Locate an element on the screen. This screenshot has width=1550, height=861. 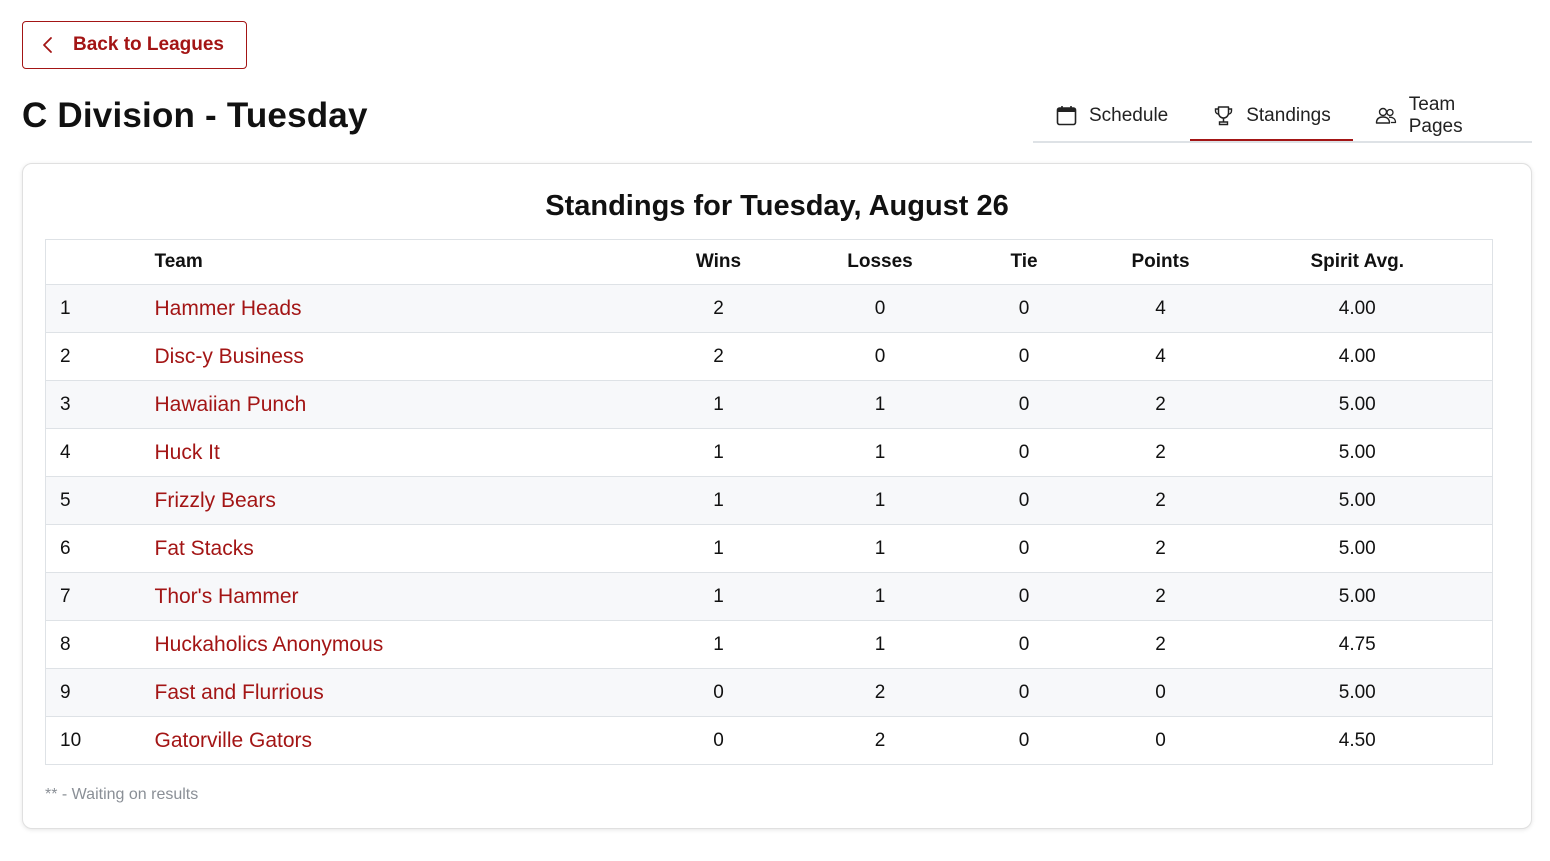
team-link: Huck It is located at coordinates (187, 452).